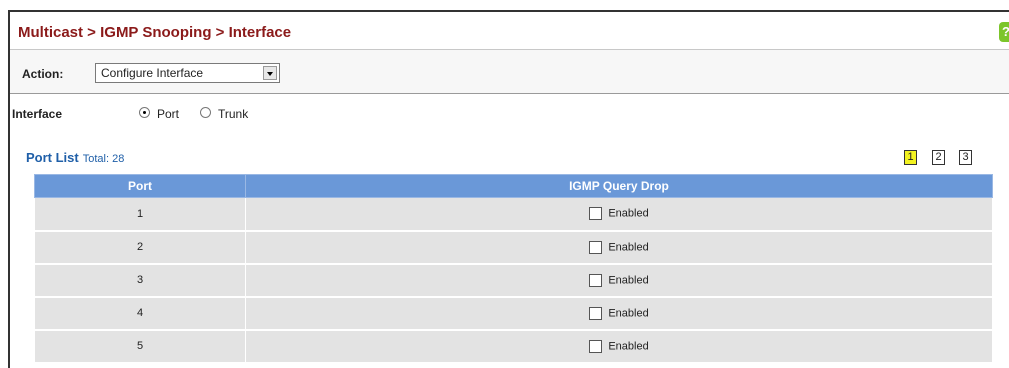 This screenshot has width=1009, height=368. I want to click on port-list-title: Port List, so click(52, 157).